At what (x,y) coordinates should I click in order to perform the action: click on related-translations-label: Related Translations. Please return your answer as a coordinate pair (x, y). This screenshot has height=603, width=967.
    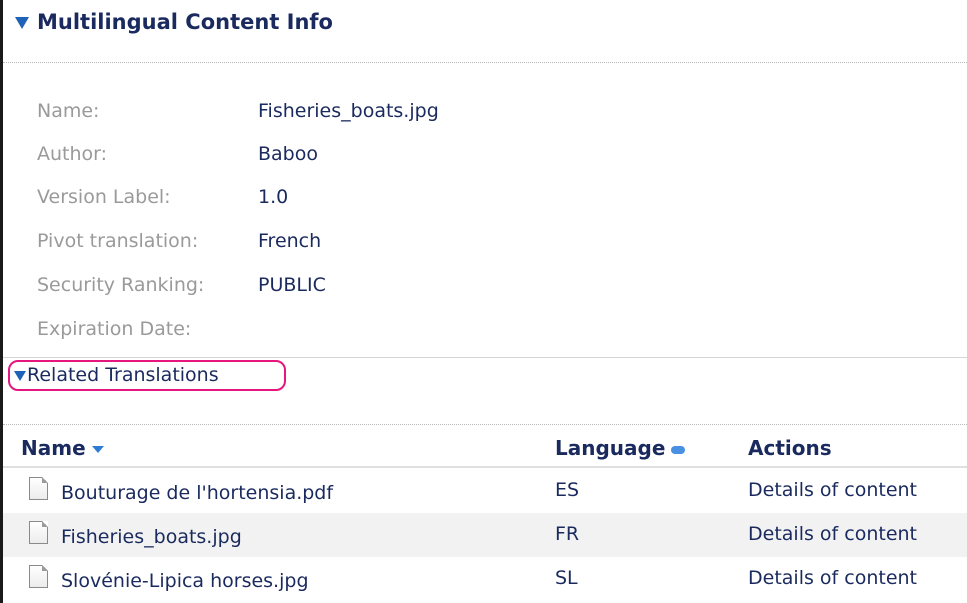
    Looking at the image, I should click on (123, 375).